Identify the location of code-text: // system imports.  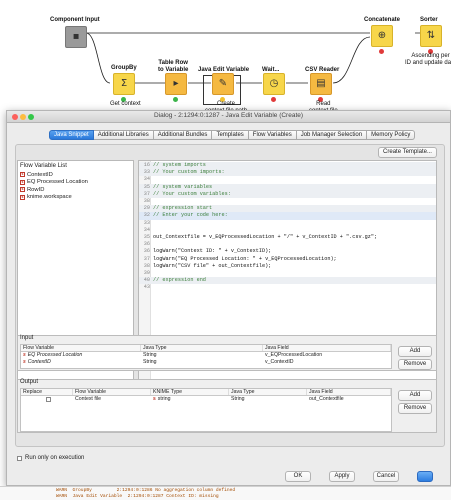
(179, 165).